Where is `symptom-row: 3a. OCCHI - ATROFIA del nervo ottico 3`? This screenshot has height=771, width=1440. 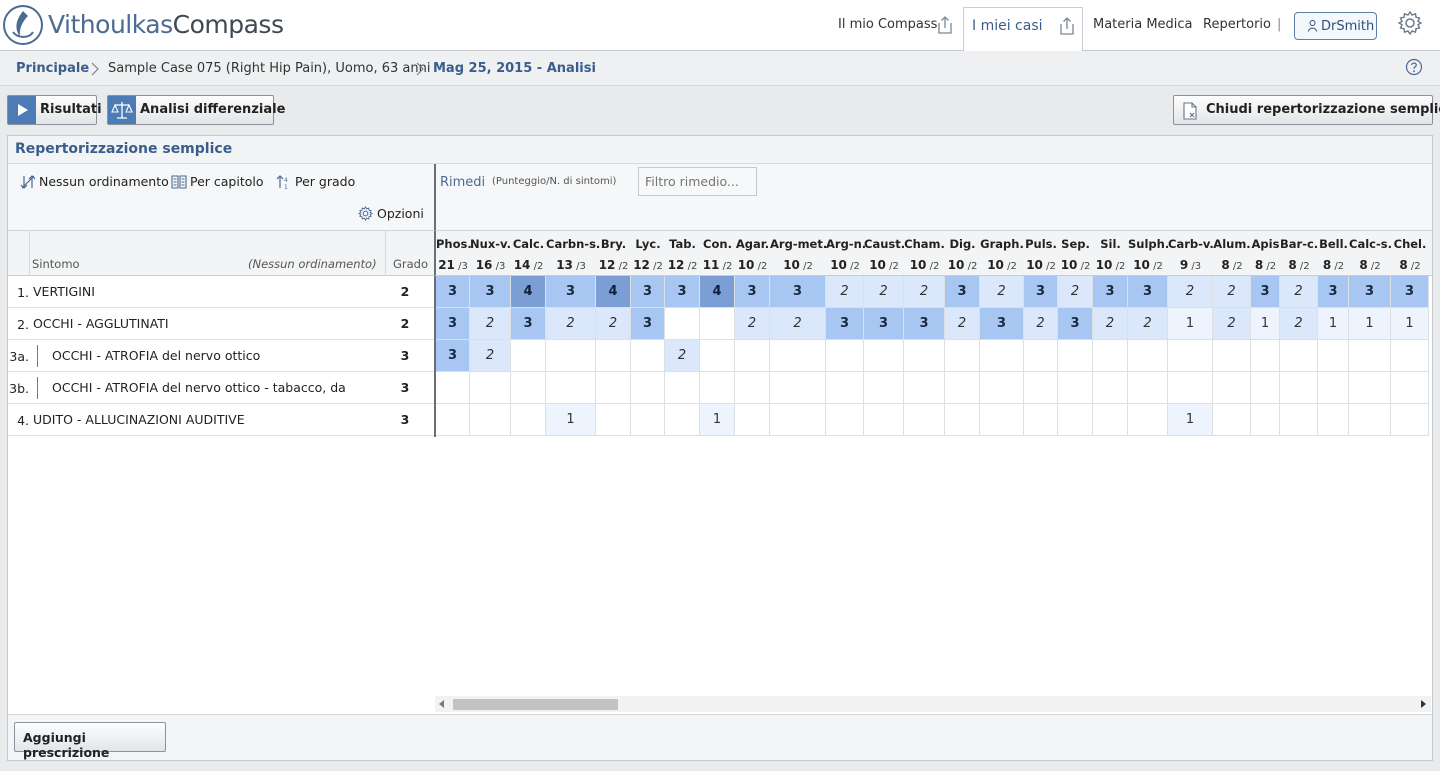
symptom-row: 3a. OCCHI - ATROFIA del nervo ottico 3 is located at coordinates (221, 356).